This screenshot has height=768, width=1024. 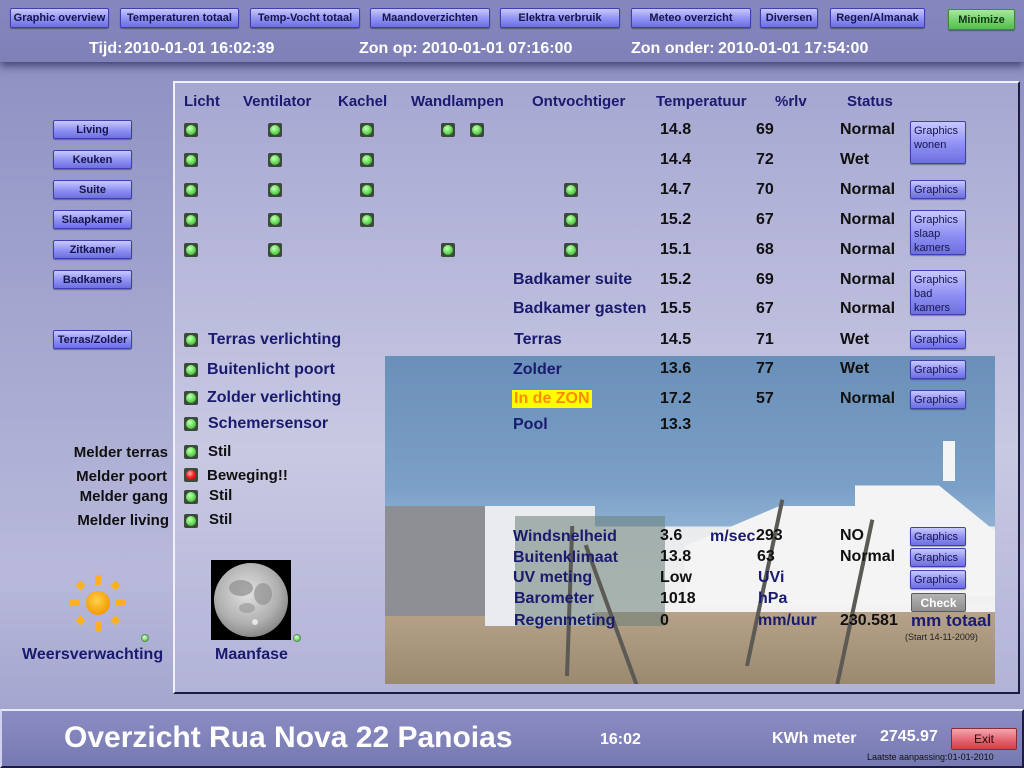 What do you see at coordinates (251, 654) in the screenshot?
I see `maanfase-label: Maanfase` at bounding box center [251, 654].